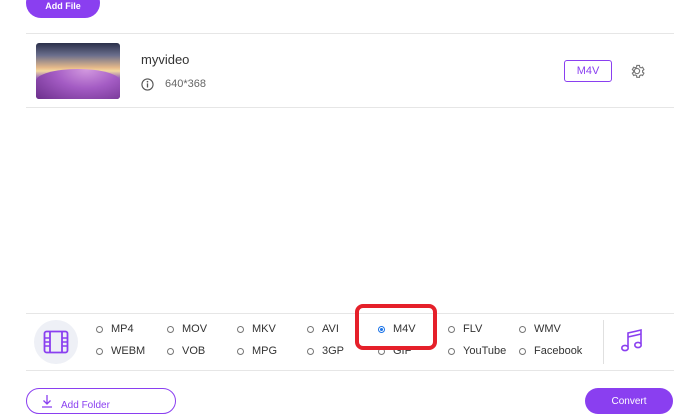  Describe the element at coordinates (187, 329) in the screenshot. I see `format-option-mov: MOV` at that location.